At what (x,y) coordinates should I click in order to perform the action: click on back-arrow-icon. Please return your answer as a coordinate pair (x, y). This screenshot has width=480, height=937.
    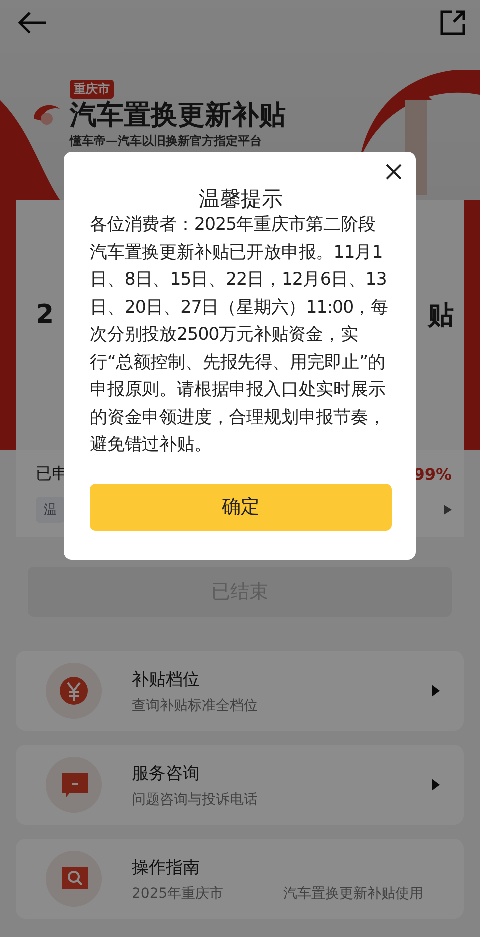
    Looking at the image, I should click on (33, 23).